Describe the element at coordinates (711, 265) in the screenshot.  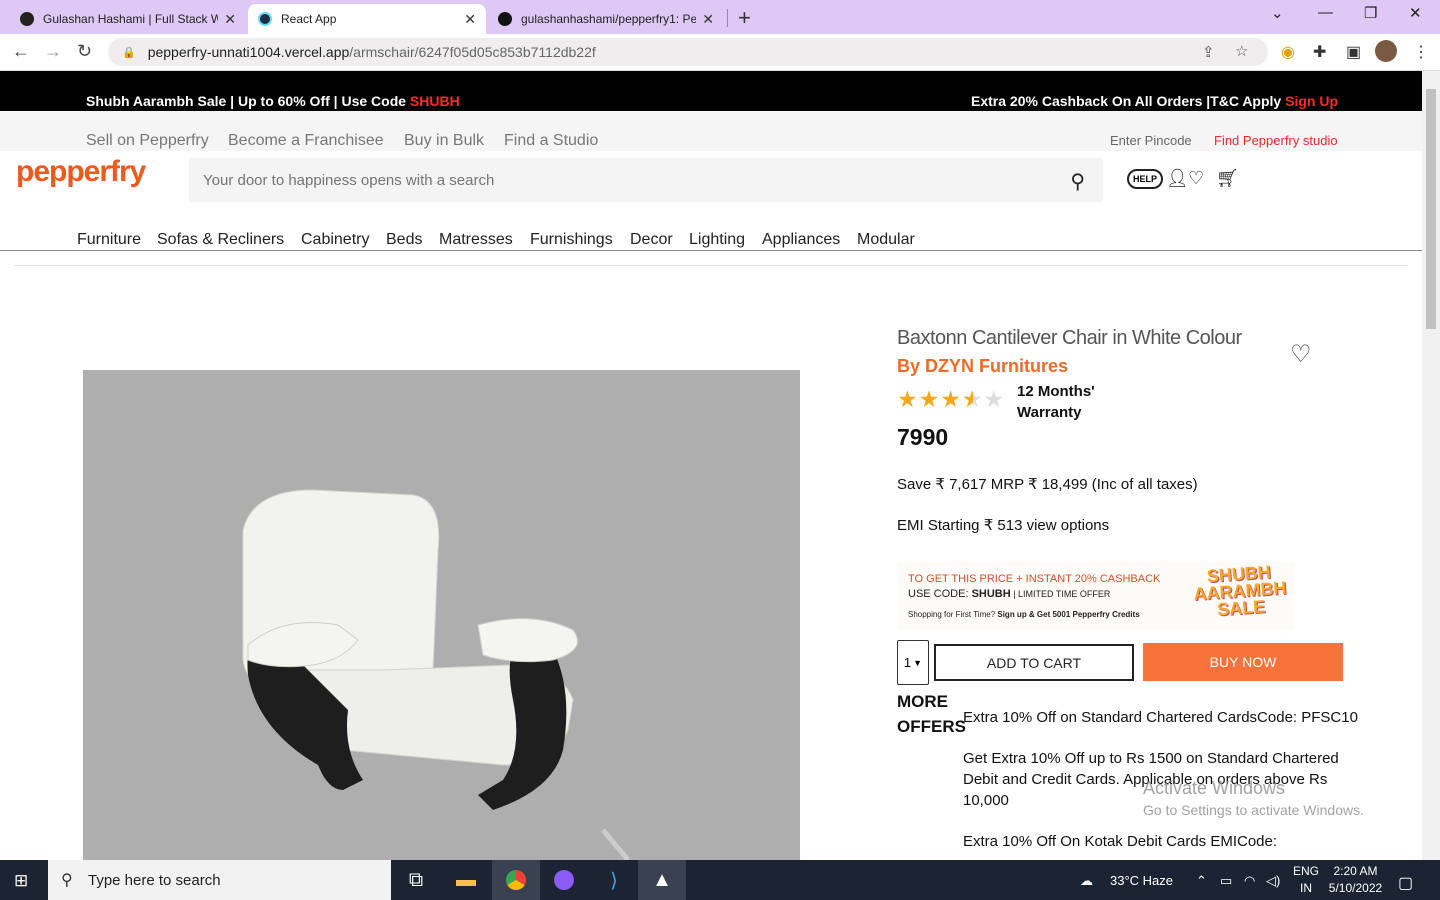
I see `divider` at that location.